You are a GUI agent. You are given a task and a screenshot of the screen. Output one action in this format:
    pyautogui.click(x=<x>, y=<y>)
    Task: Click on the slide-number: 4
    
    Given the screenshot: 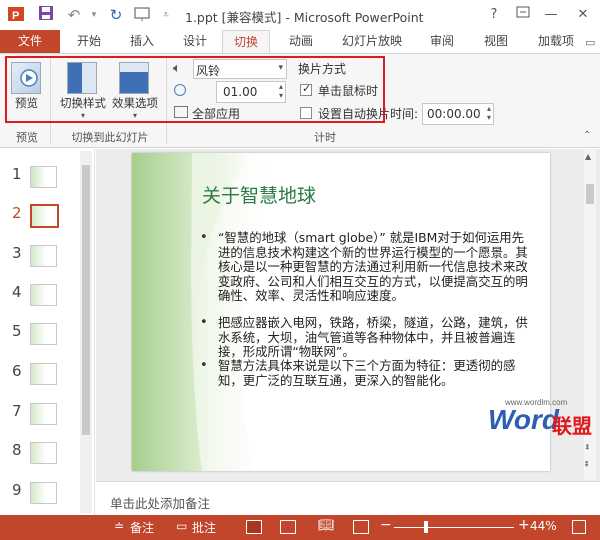 What is the action you would take?
    pyautogui.click(x=17, y=292)
    